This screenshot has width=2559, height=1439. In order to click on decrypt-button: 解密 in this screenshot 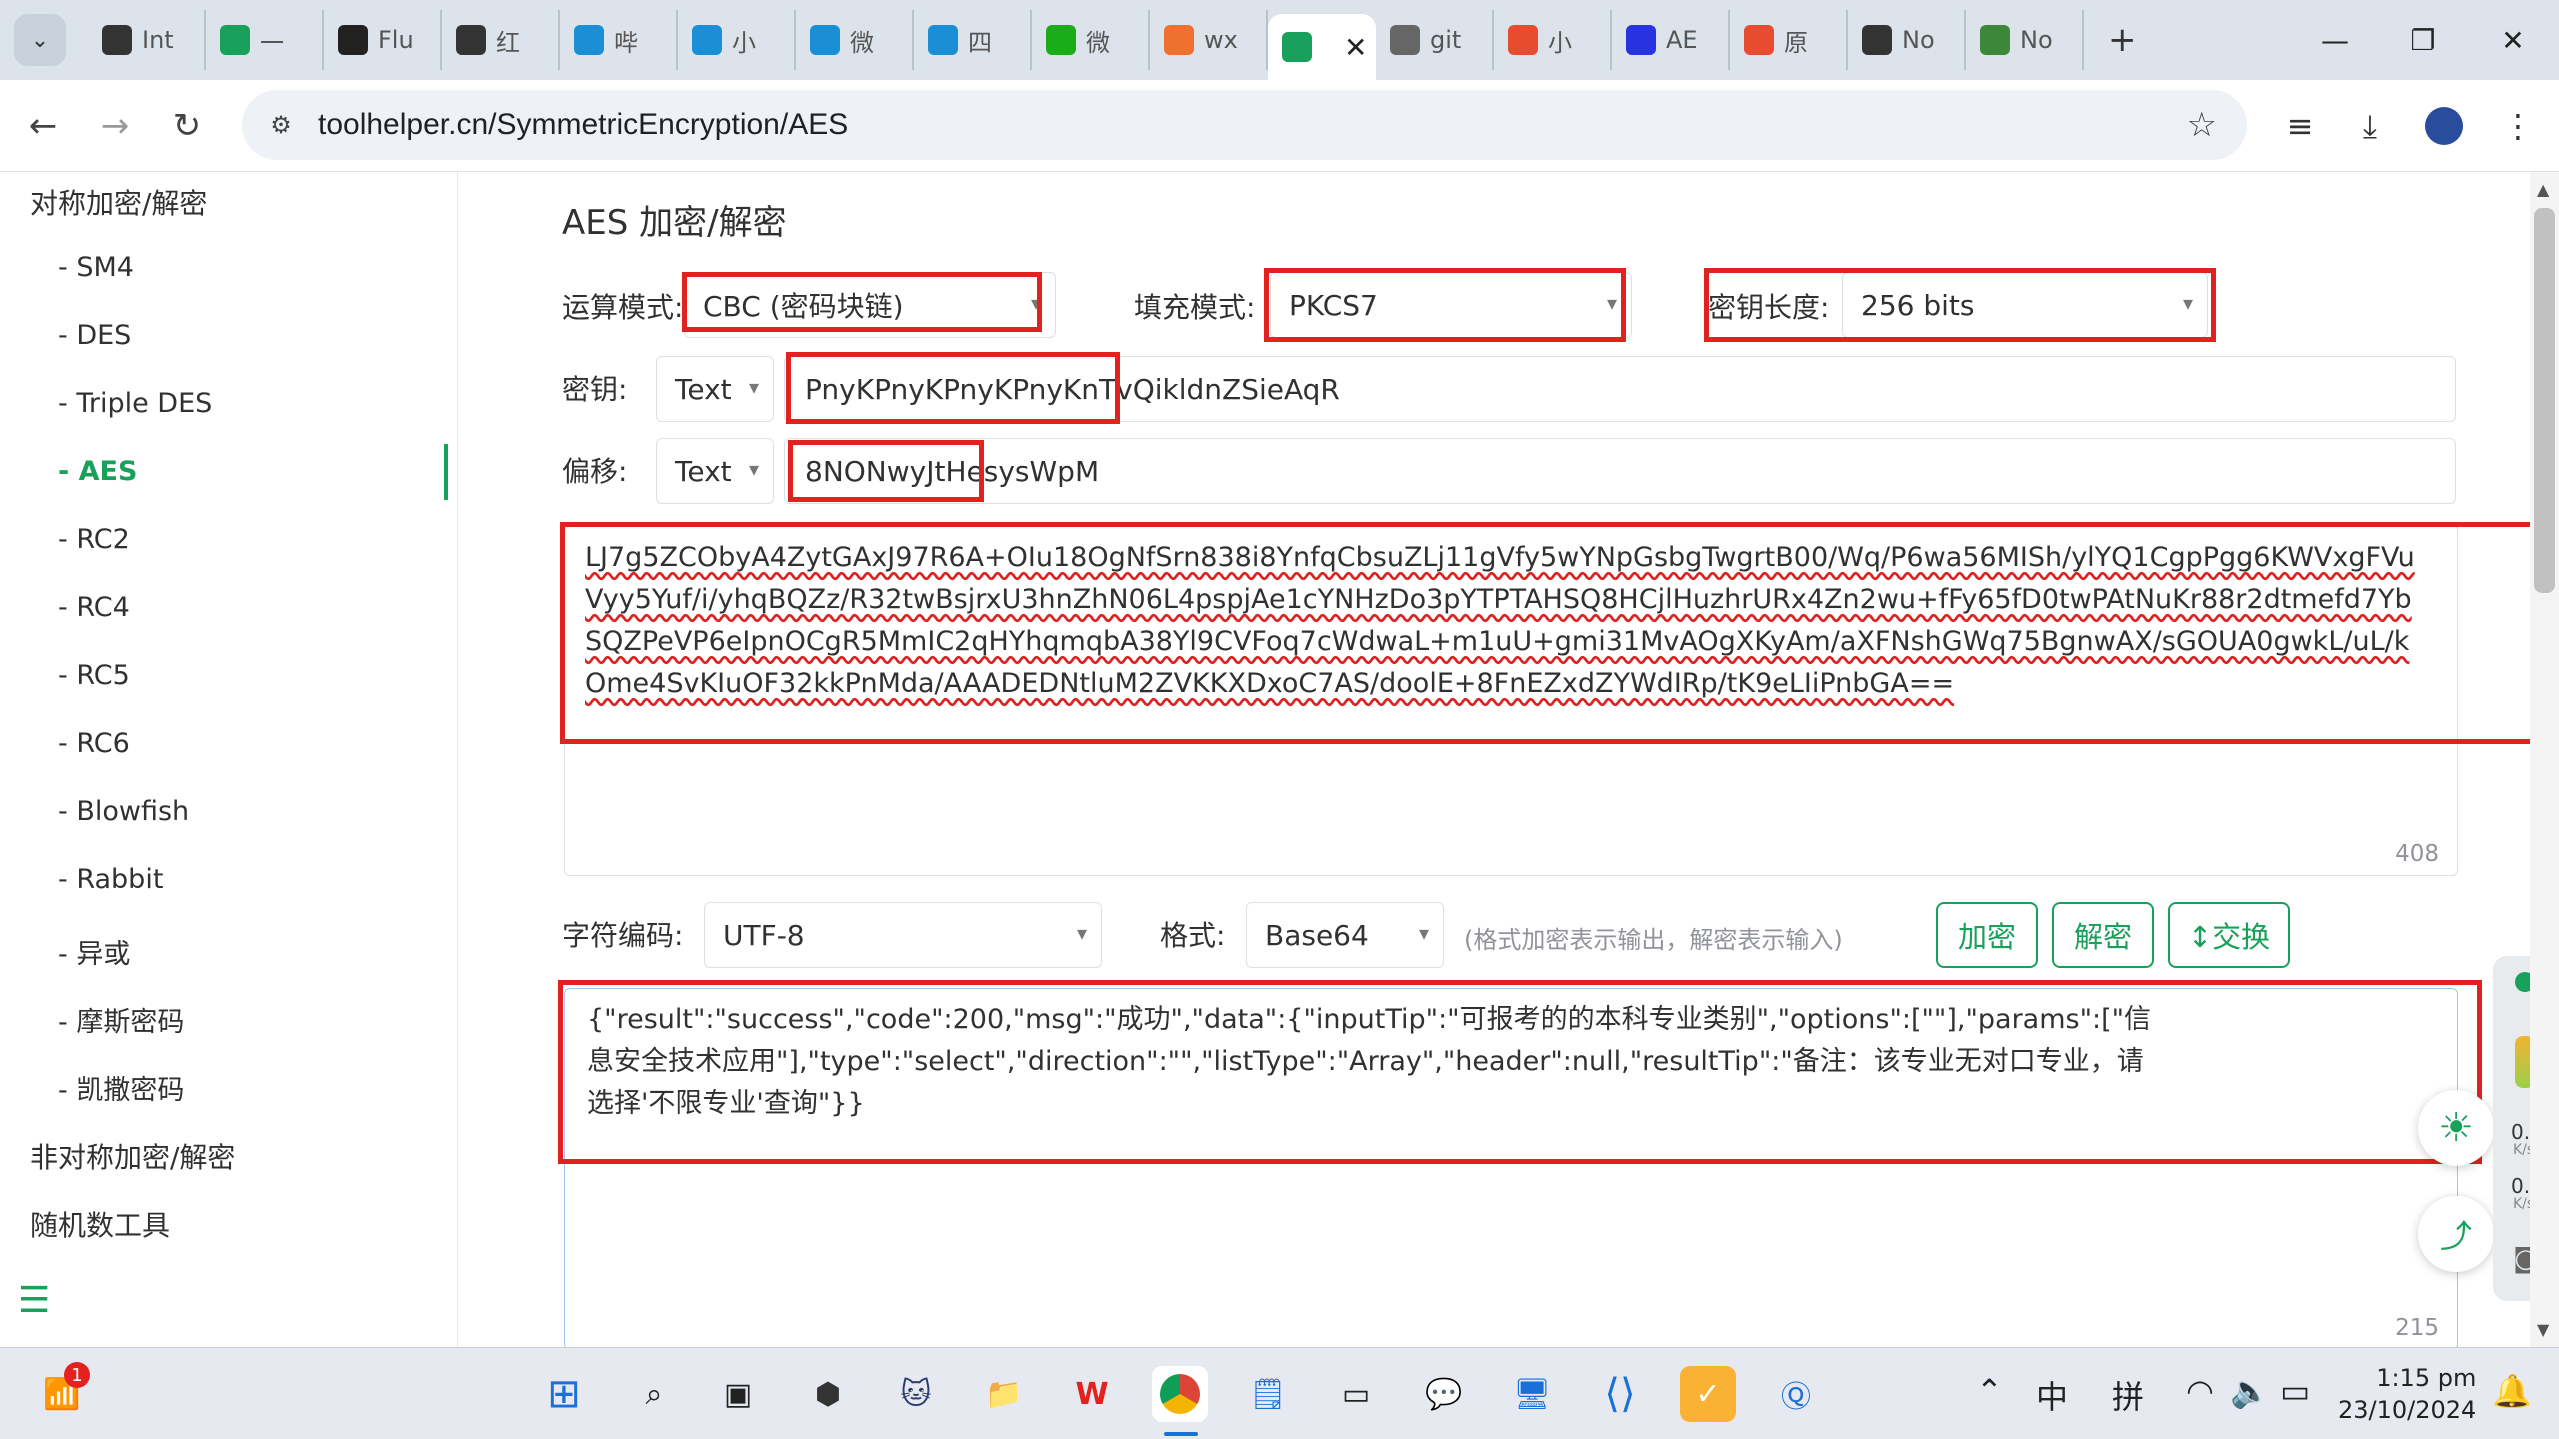, I will do `click(2103, 935)`.